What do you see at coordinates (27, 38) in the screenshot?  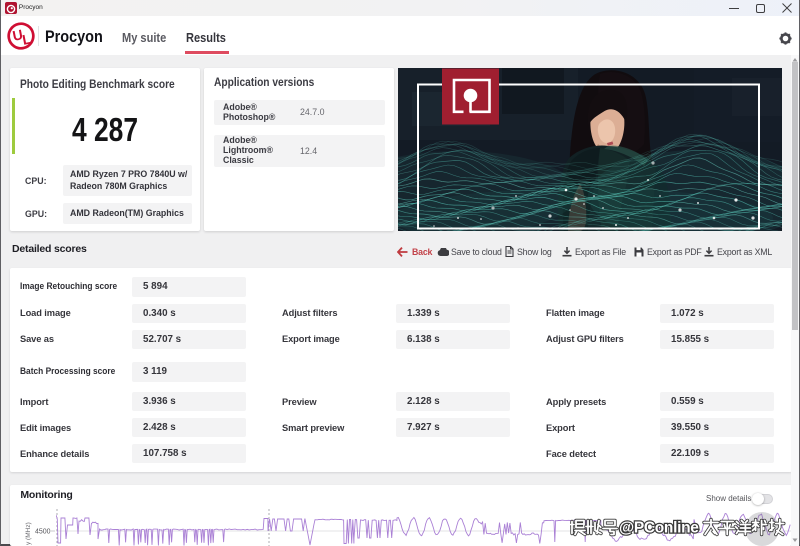 I see `svg-text: L` at bounding box center [27, 38].